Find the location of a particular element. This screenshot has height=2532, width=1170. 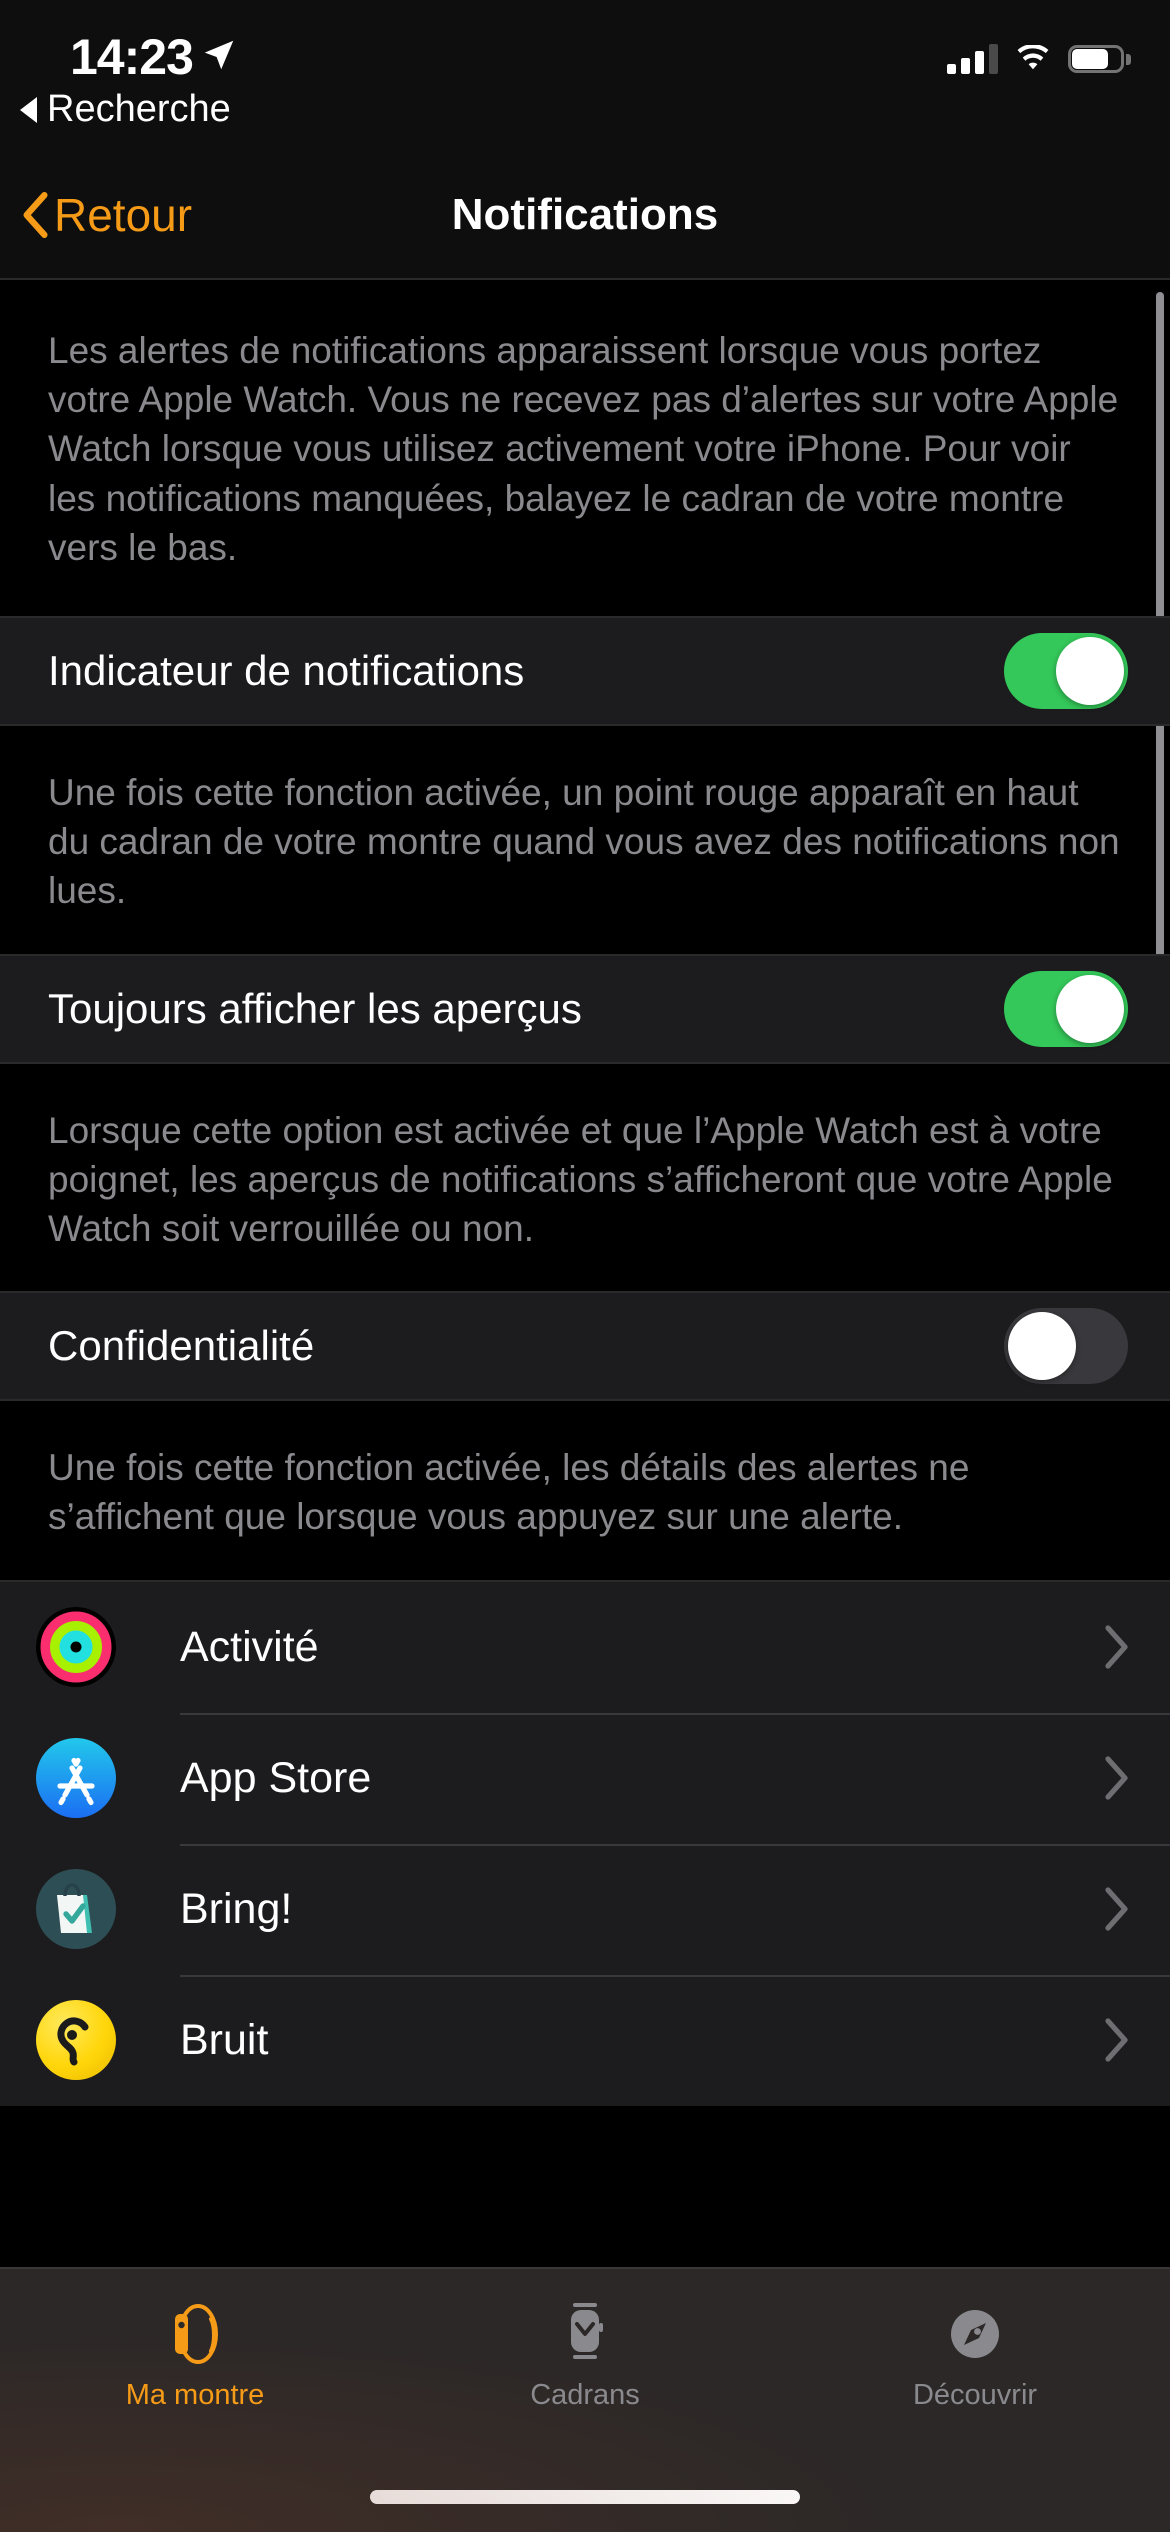

tab-decouvrir: Découvrir is located at coordinates (975, 2364).